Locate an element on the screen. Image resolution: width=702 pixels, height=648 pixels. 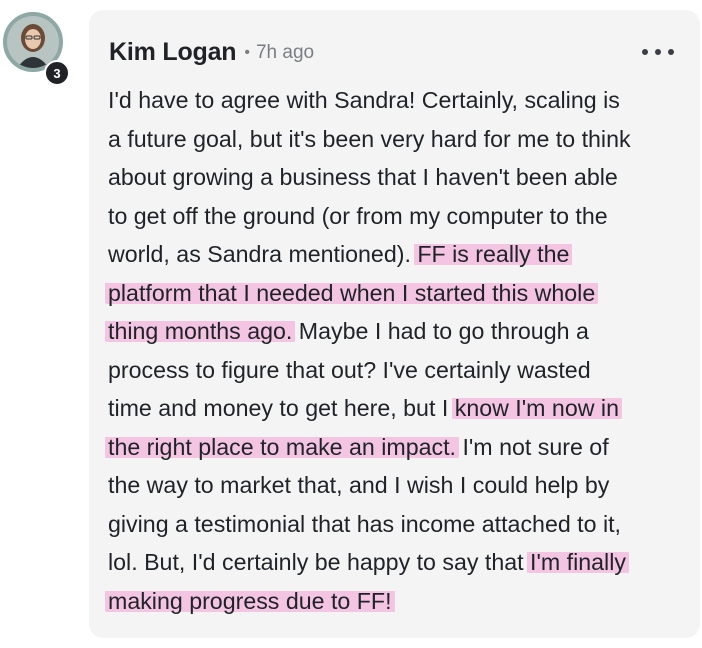
highlighted-text: thing months ago. is located at coordinates (200, 331).